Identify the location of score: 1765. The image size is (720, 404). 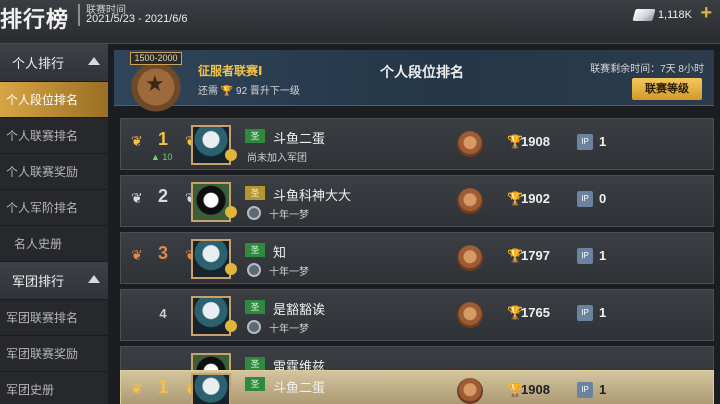
(535, 312).